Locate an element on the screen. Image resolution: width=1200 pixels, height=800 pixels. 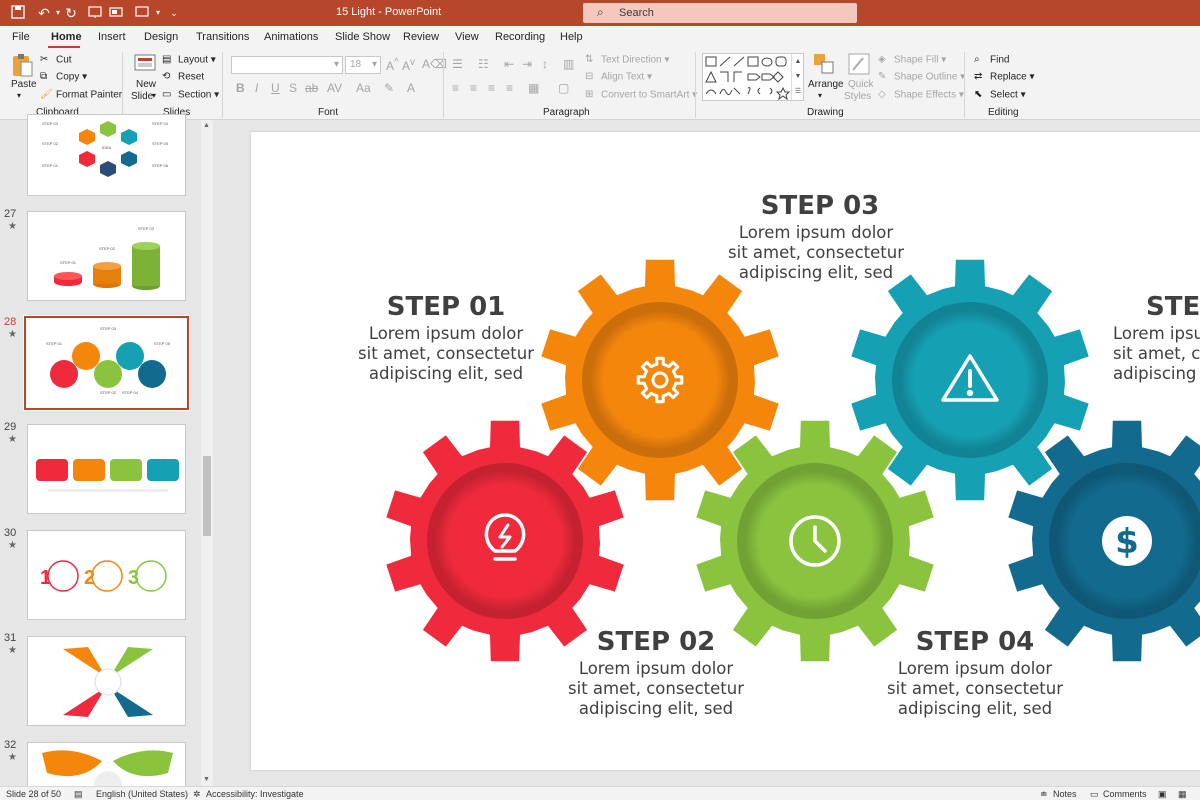
tab-help: Help is located at coordinates (571, 37).